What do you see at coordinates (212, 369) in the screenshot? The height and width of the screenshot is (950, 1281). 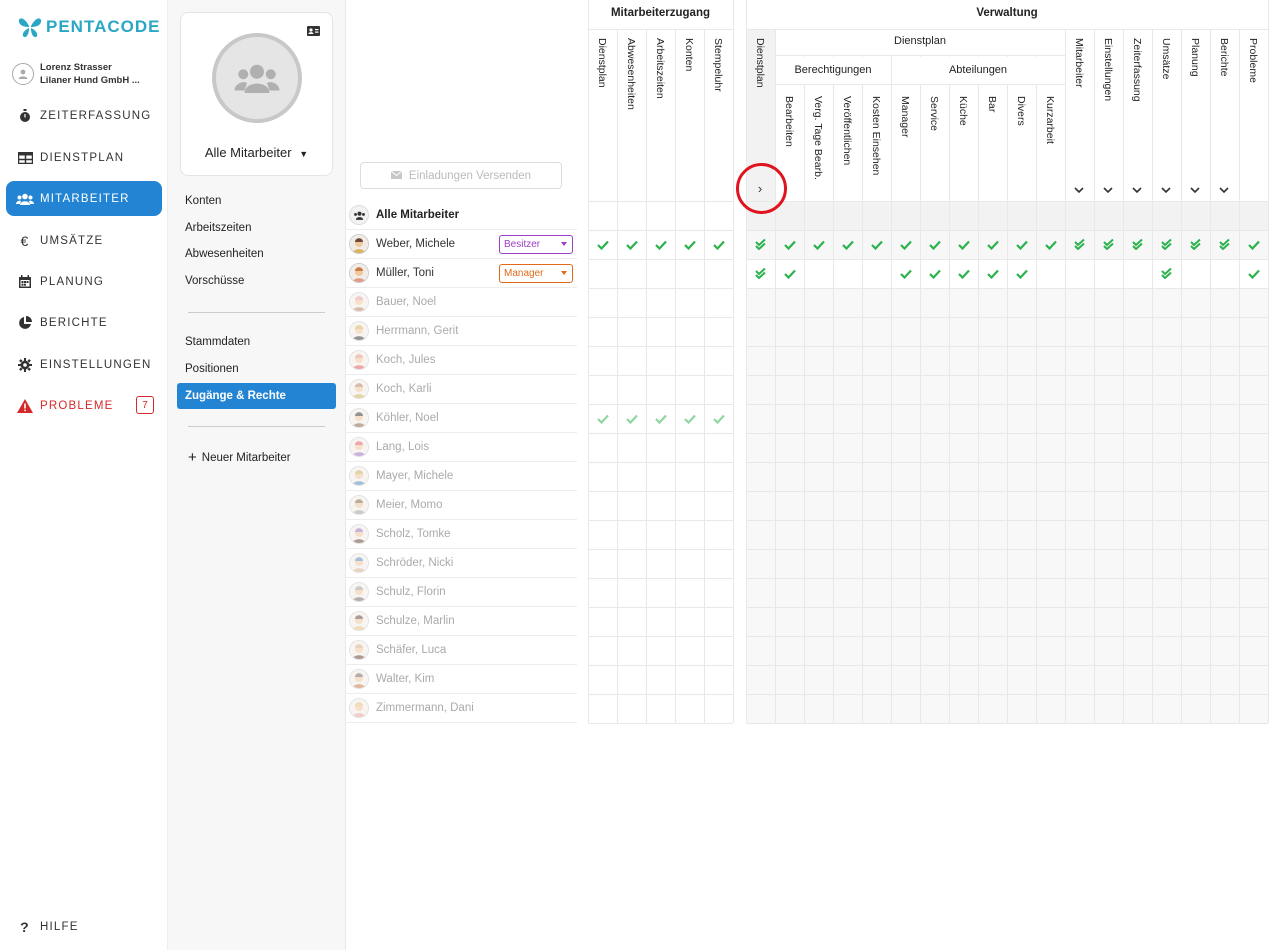 I see `subnav-positionen: Positionen` at bounding box center [212, 369].